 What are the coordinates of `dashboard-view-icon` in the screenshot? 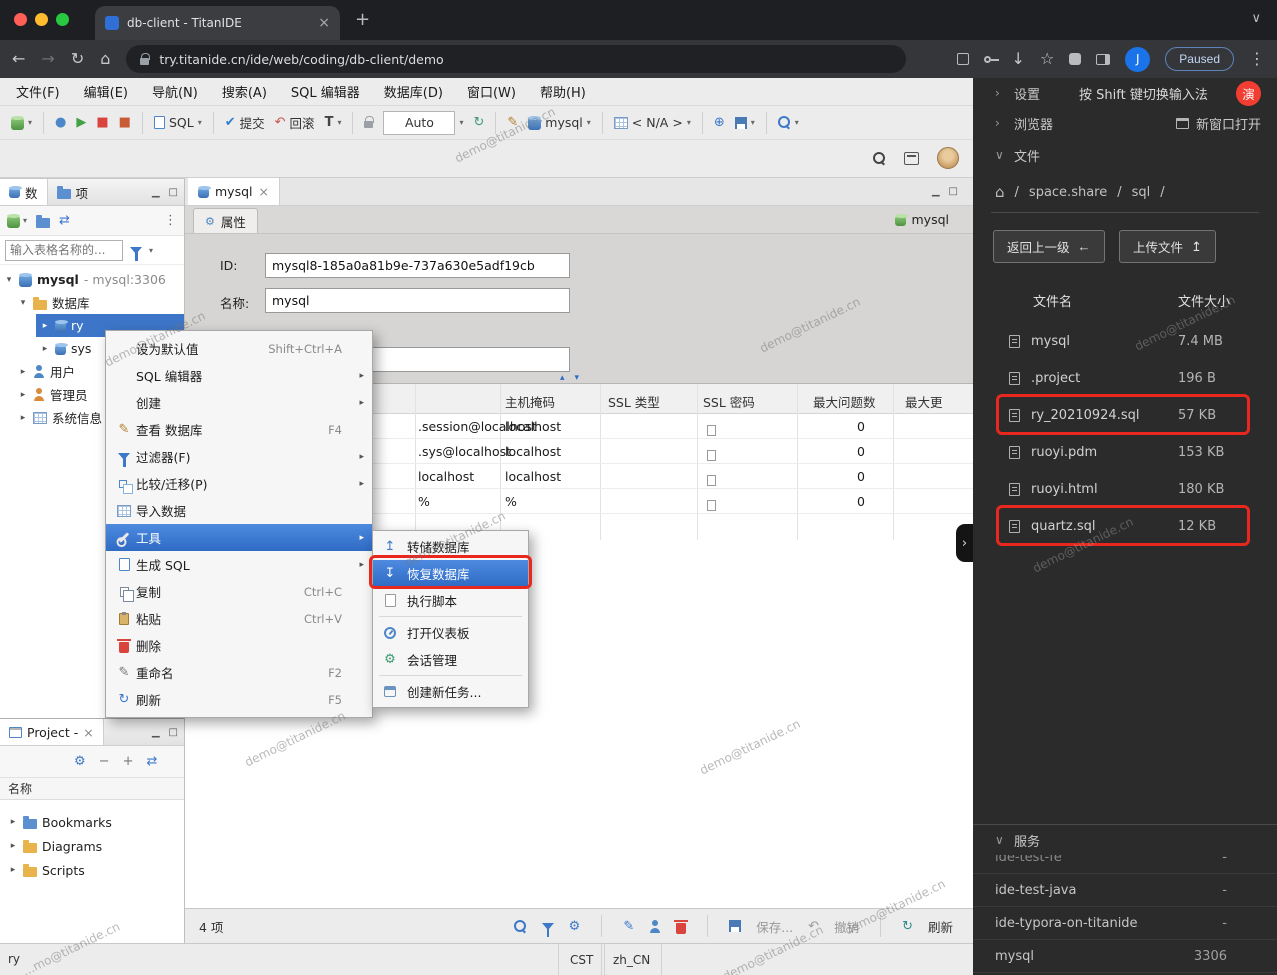 It's located at (911, 158).